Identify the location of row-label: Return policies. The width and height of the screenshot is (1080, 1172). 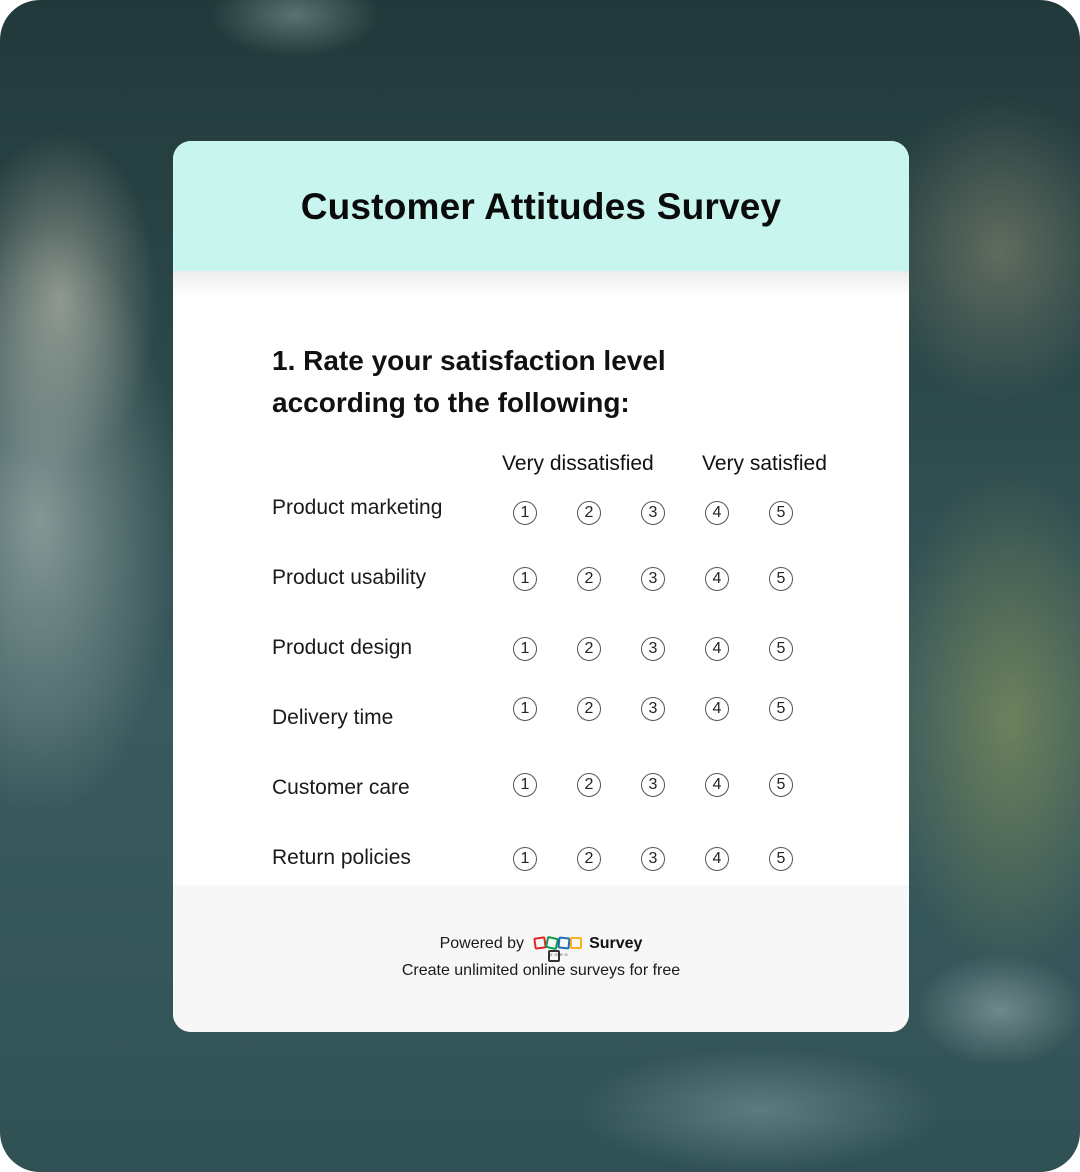
(341, 857).